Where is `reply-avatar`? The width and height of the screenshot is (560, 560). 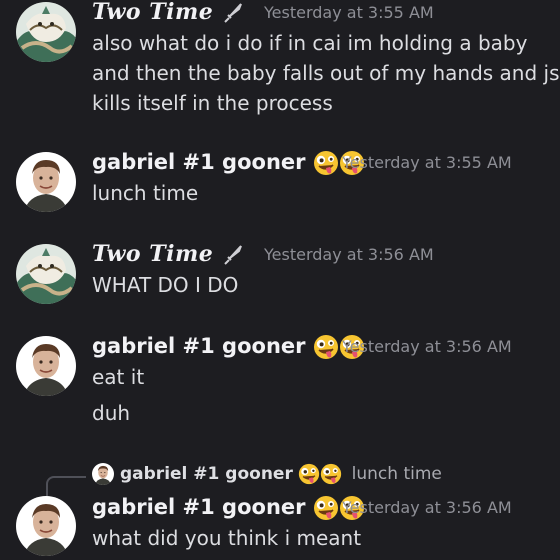
reply-avatar is located at coordinates (103, 474).